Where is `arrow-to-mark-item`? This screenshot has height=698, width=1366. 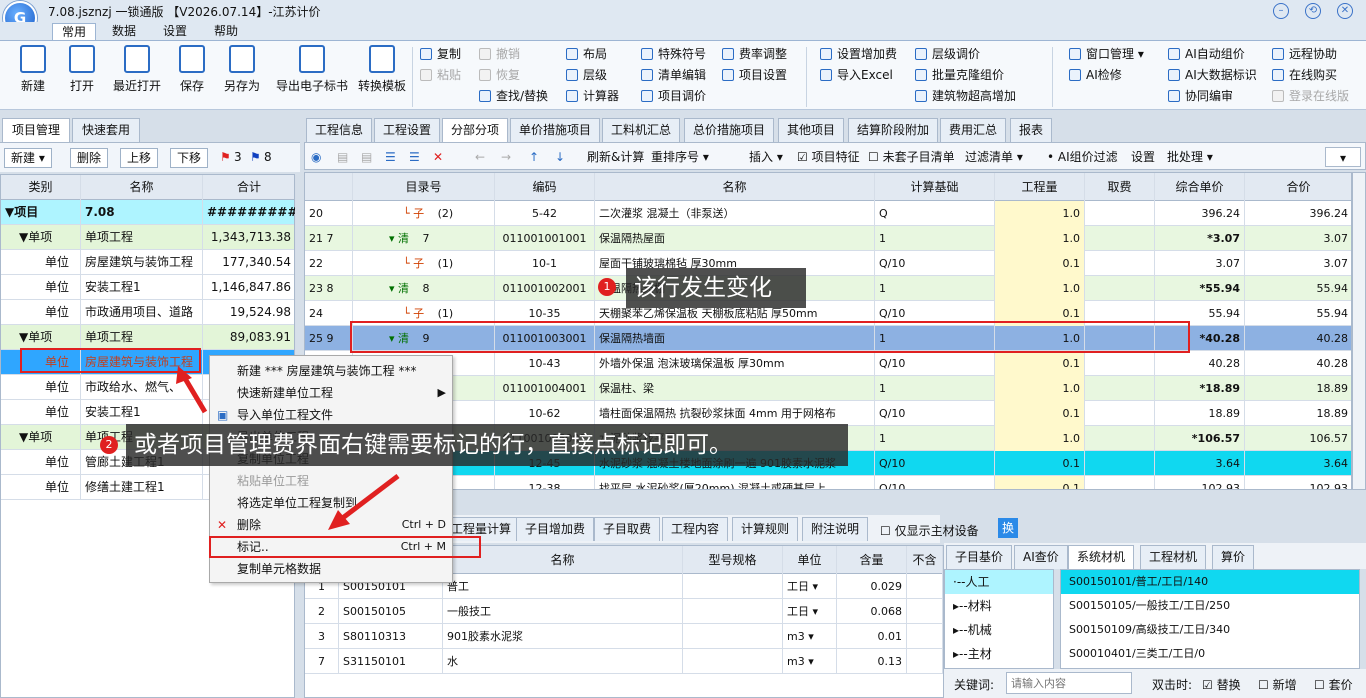
arrow-to-mark-item is located at coordinates (369, 498).